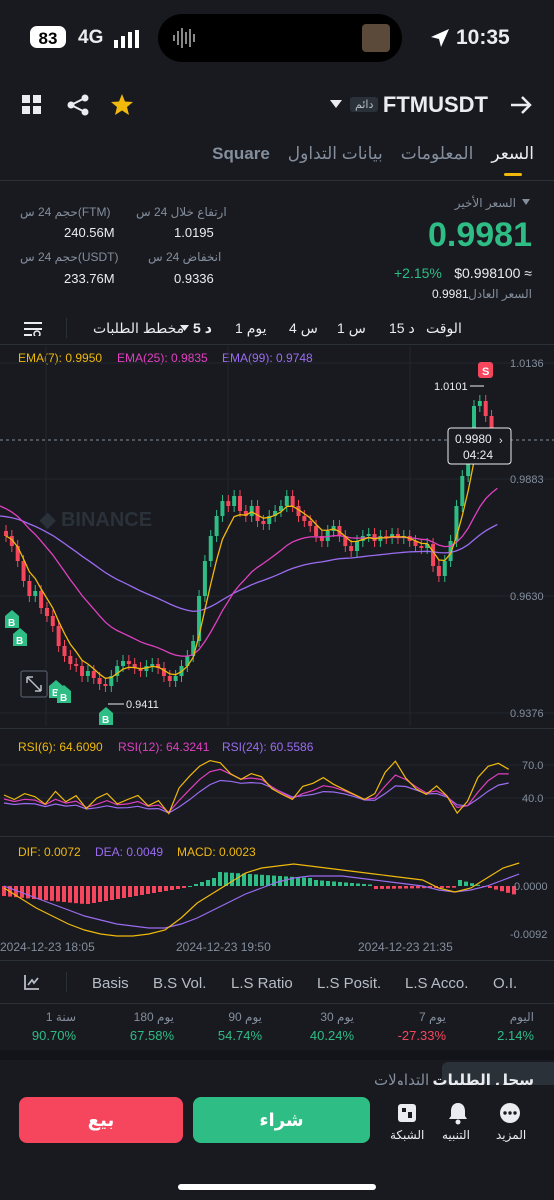 The width and height of the screenshot is (554, 1200). I want to click on settings-sliders-icon, so click(33, 328).